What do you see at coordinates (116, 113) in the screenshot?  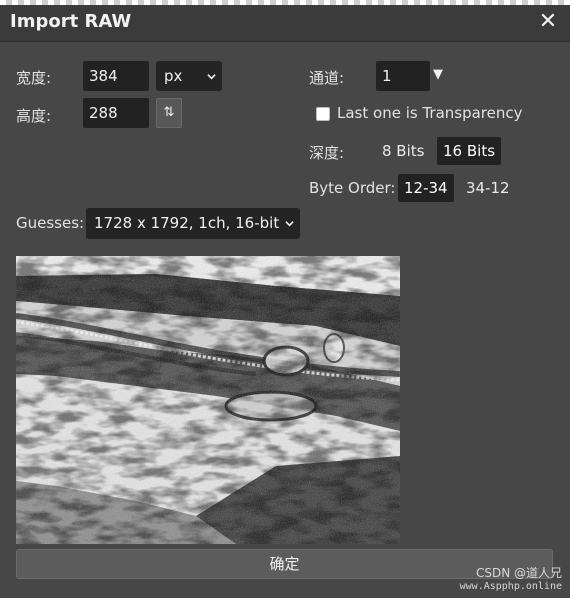 I see `height-input: 288` at bounding box center [116, 113].